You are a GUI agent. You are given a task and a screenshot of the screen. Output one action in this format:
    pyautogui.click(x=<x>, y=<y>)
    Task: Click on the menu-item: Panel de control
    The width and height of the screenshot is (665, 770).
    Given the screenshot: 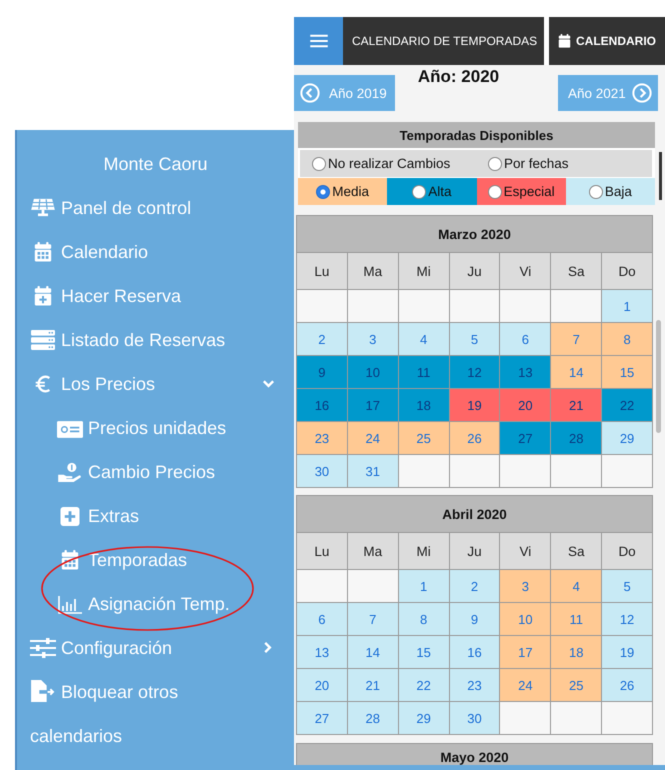 What is the action you would take?
    pyautogui.click(x=143, y=208)
    